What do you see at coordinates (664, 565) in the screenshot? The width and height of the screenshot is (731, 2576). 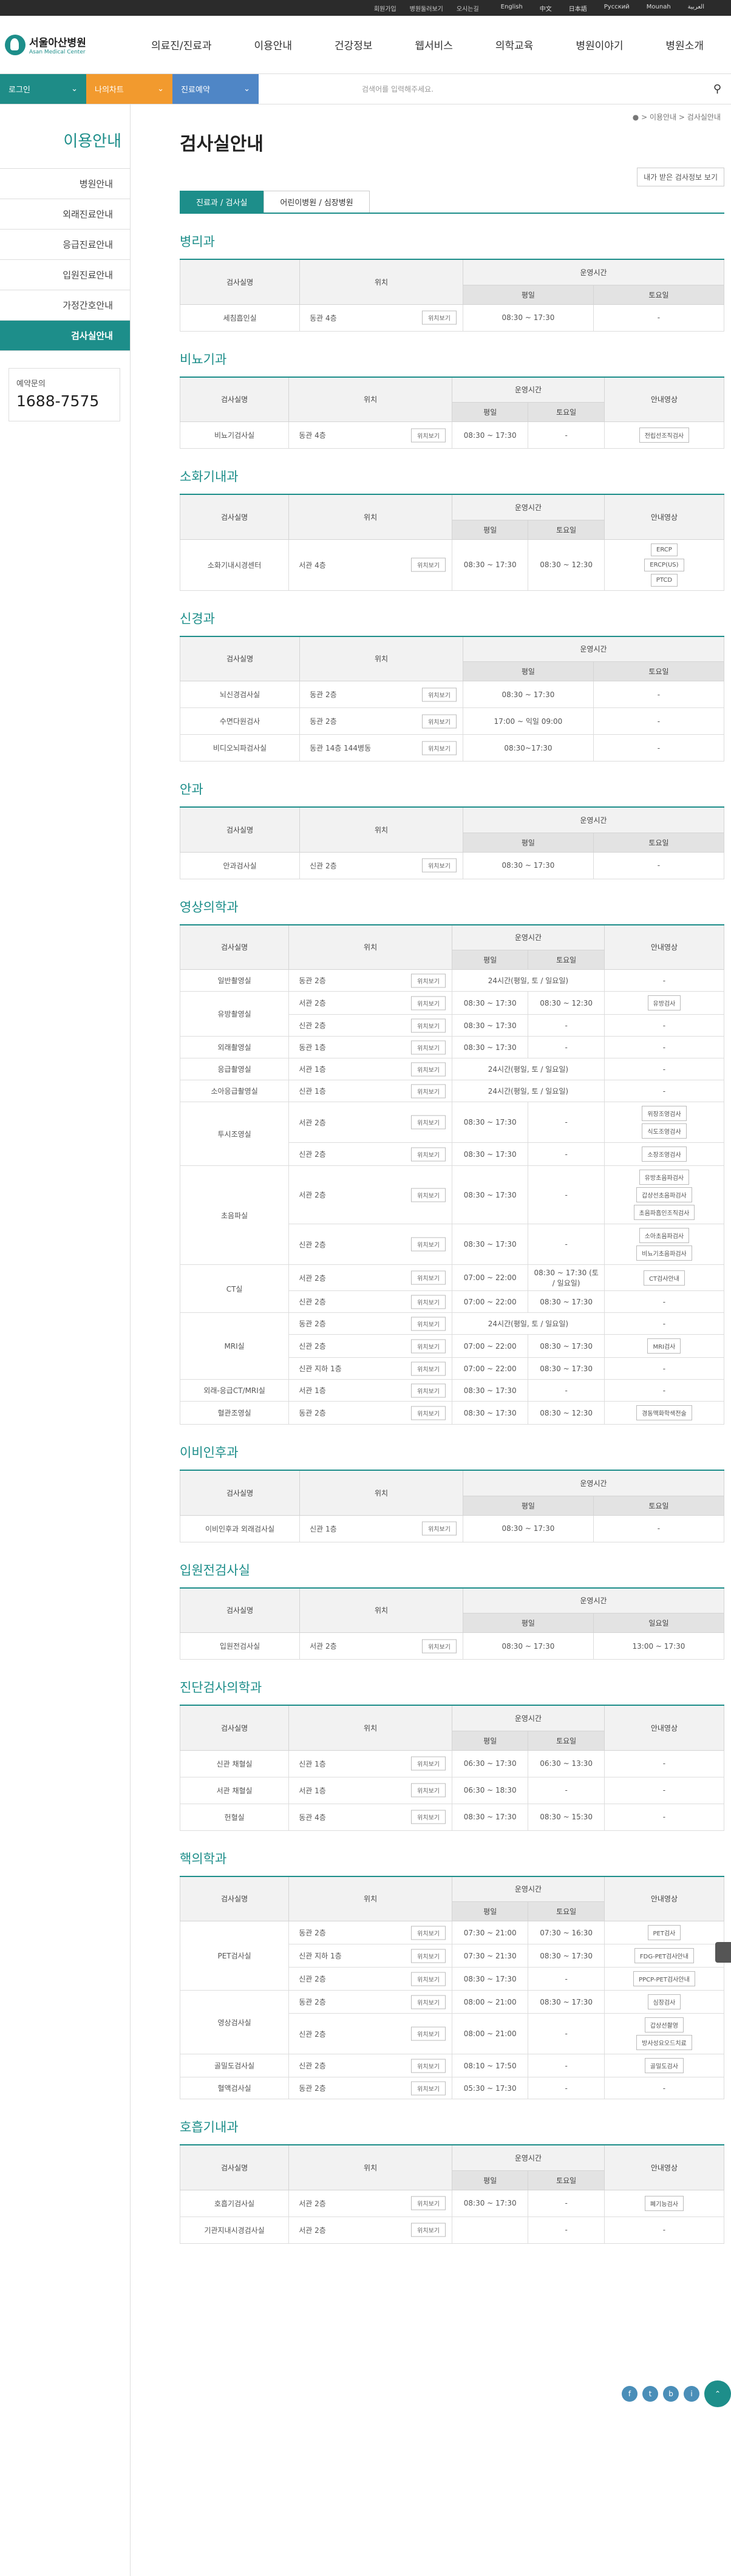 I see `video-button: ERCP(US)` at bounding box center [664, 565].